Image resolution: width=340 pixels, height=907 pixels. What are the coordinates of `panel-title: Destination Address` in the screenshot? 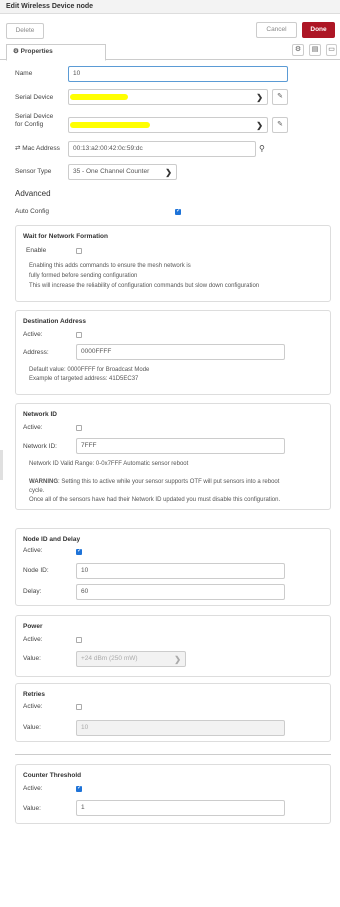 It's located at (54, 321).